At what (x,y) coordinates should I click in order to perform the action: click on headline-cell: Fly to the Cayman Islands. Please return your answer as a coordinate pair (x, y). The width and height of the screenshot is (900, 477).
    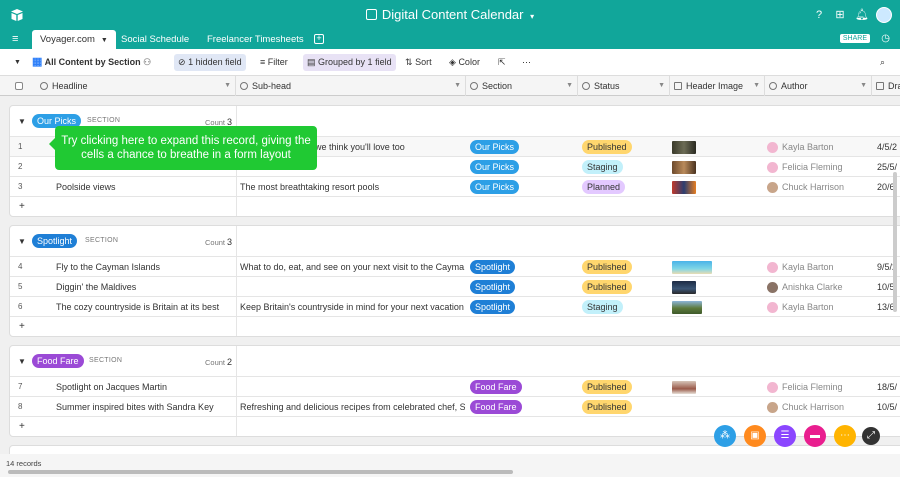
    Looking at the image, I should click on (145, 267).